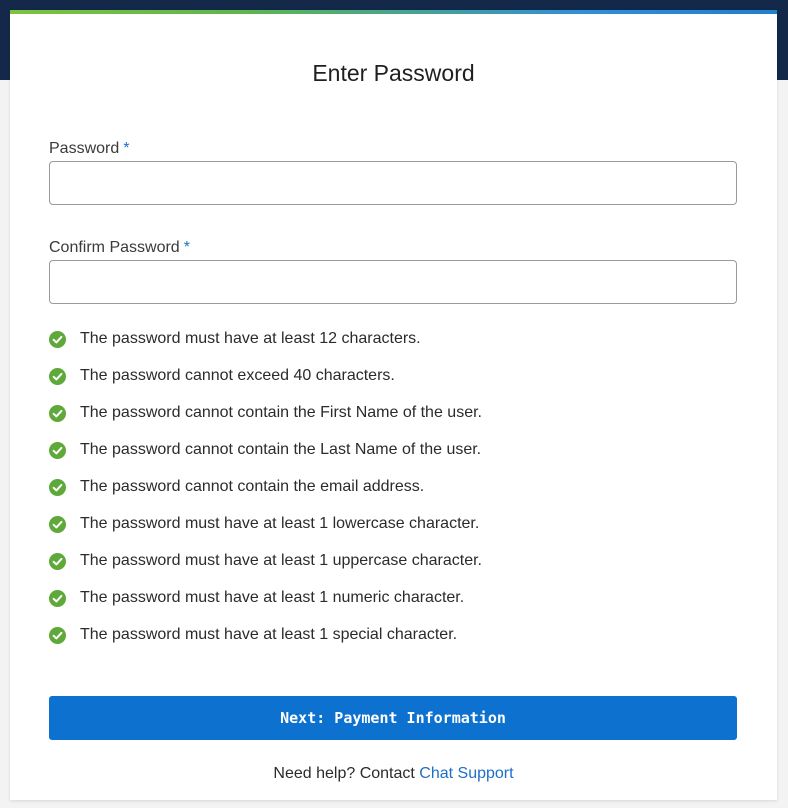 Image resolution: width=788 pixels, height=808 pixels. What do you see at coordinates (393, 183) in the screenshot?
I see `password-input` at bounding box center [393, 183].